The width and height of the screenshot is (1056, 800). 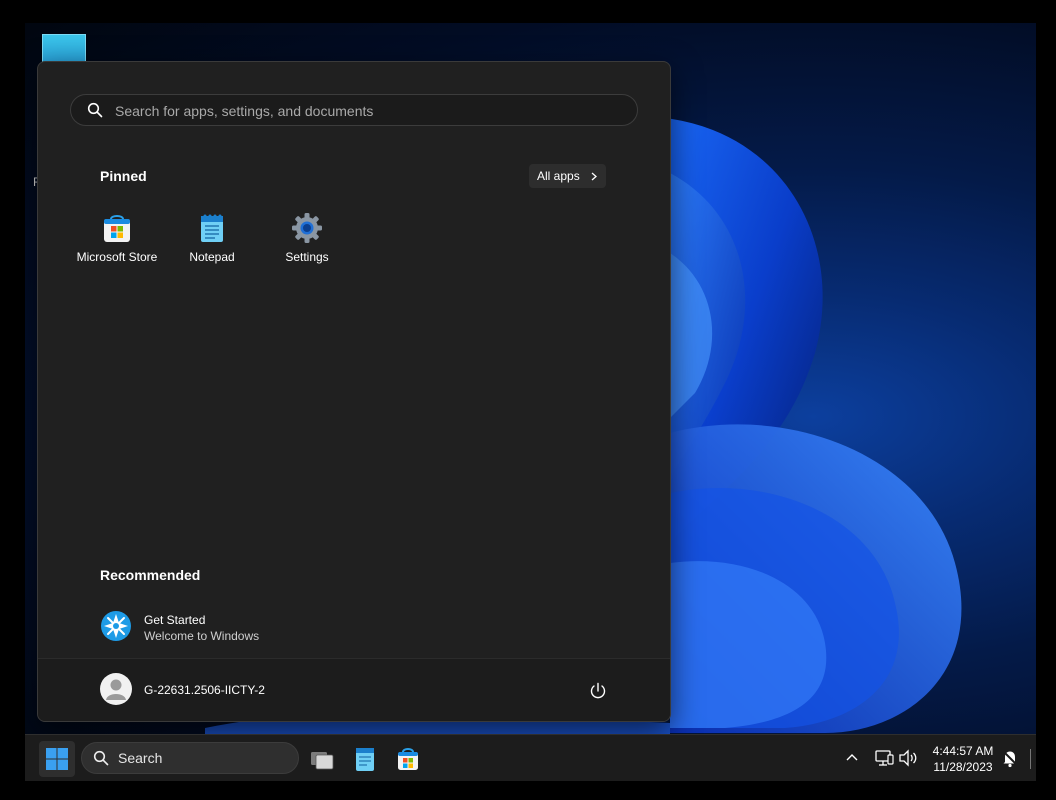 I want to click on clock-time: 4:44:57 AM, so click(x=963, y=751).